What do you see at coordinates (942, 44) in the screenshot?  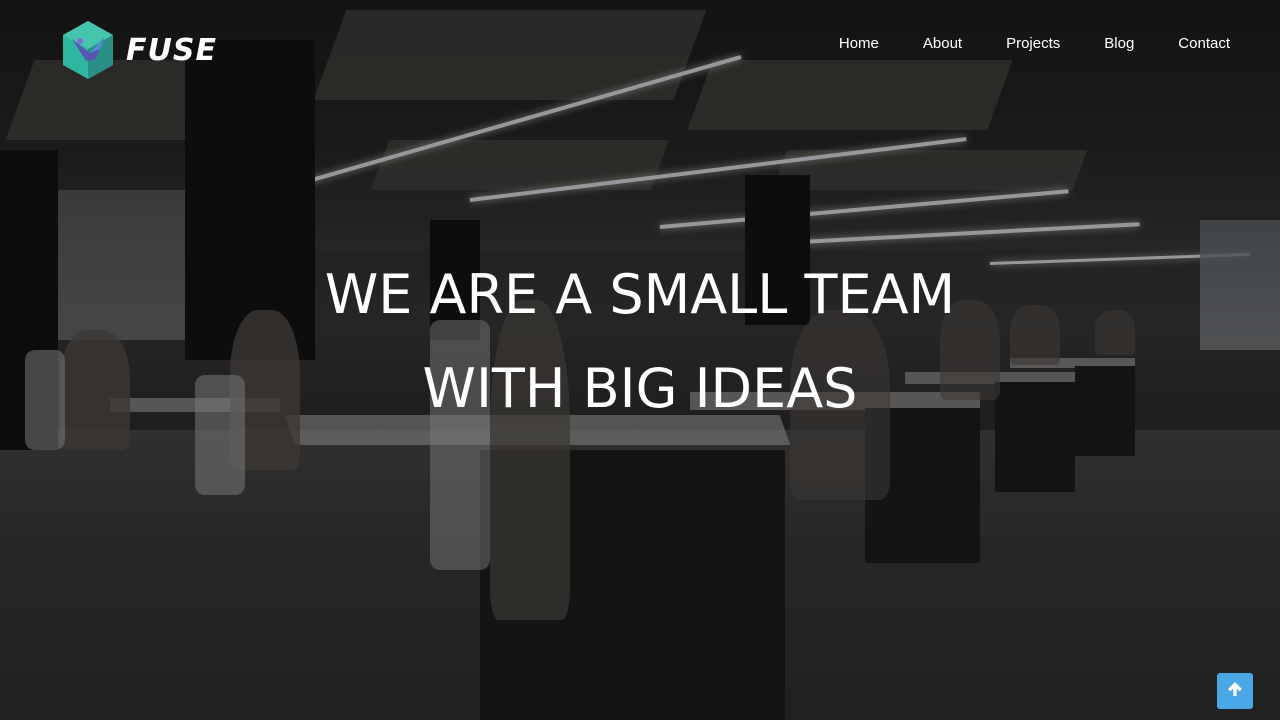 I see `nav-link-about: About` at bounding box center [942, 44].